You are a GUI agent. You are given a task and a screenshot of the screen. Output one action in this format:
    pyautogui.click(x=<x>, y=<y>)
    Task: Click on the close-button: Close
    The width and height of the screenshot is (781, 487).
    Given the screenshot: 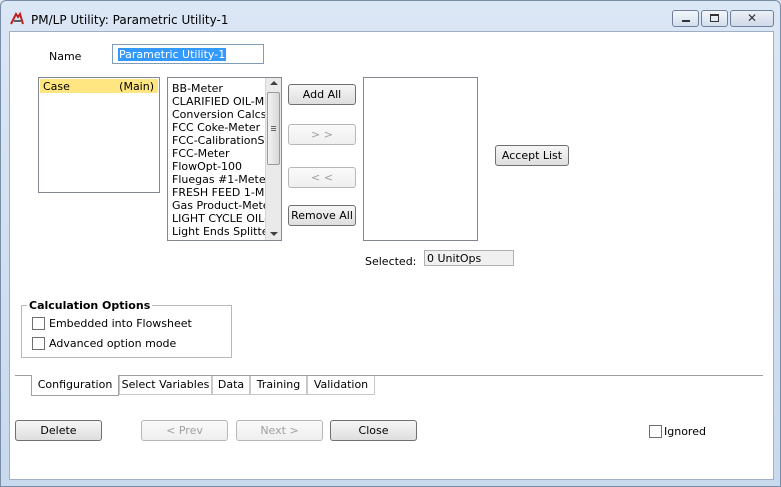 What is the action you would take?
    pyautogui.click(x=373, y=430)
    